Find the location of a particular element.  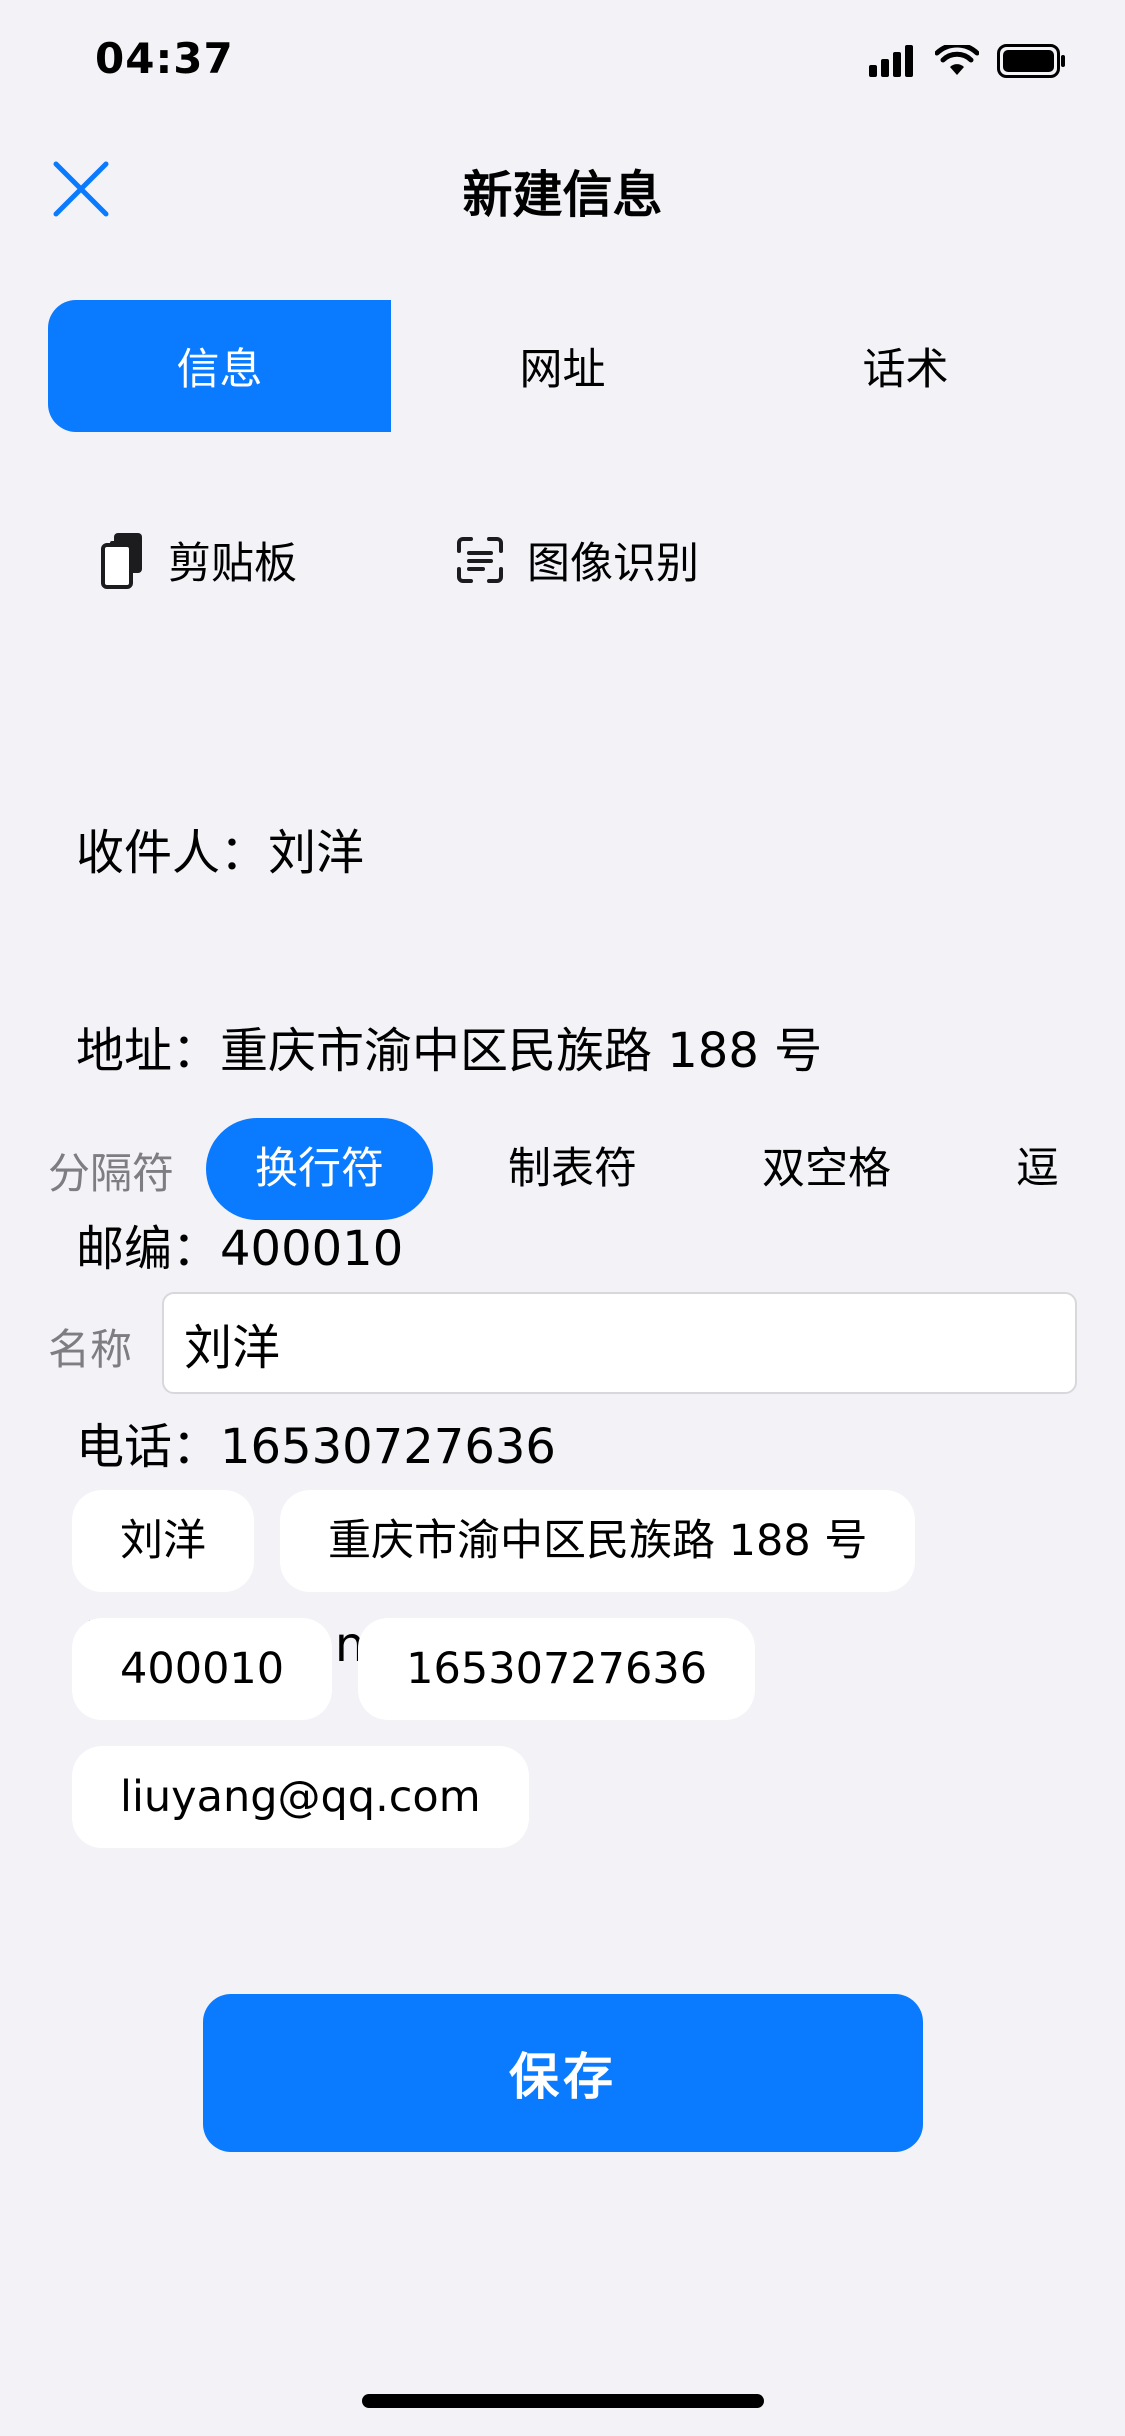

battery-icon is located at coordinates (1031, 61).